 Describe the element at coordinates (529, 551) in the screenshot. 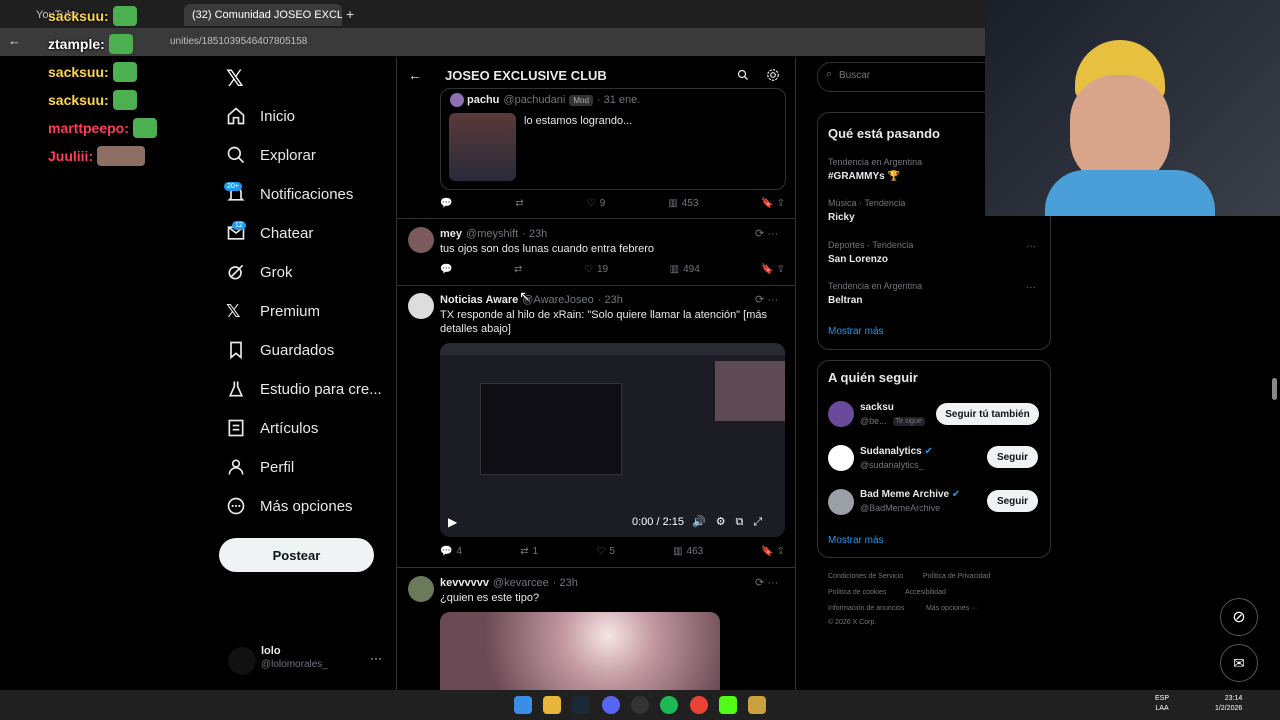

I see `retweet-button: ⇄ 1` at that location.